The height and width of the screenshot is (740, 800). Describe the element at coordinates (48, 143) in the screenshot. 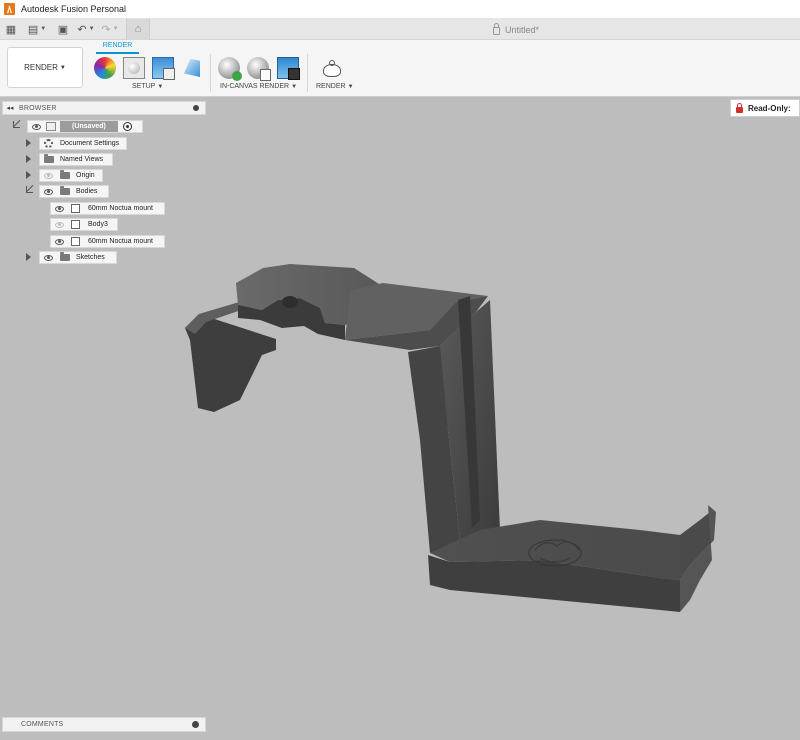

I see `gear-icon` at that location.